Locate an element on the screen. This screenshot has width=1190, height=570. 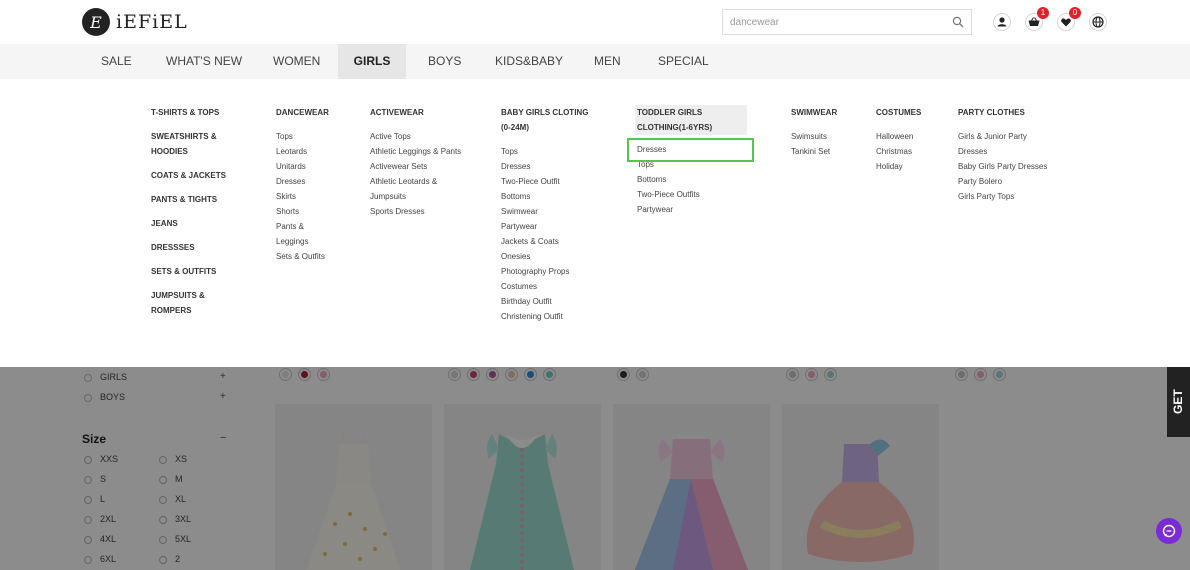
heart-icon: 0 is located at coordinates (1068, 19).